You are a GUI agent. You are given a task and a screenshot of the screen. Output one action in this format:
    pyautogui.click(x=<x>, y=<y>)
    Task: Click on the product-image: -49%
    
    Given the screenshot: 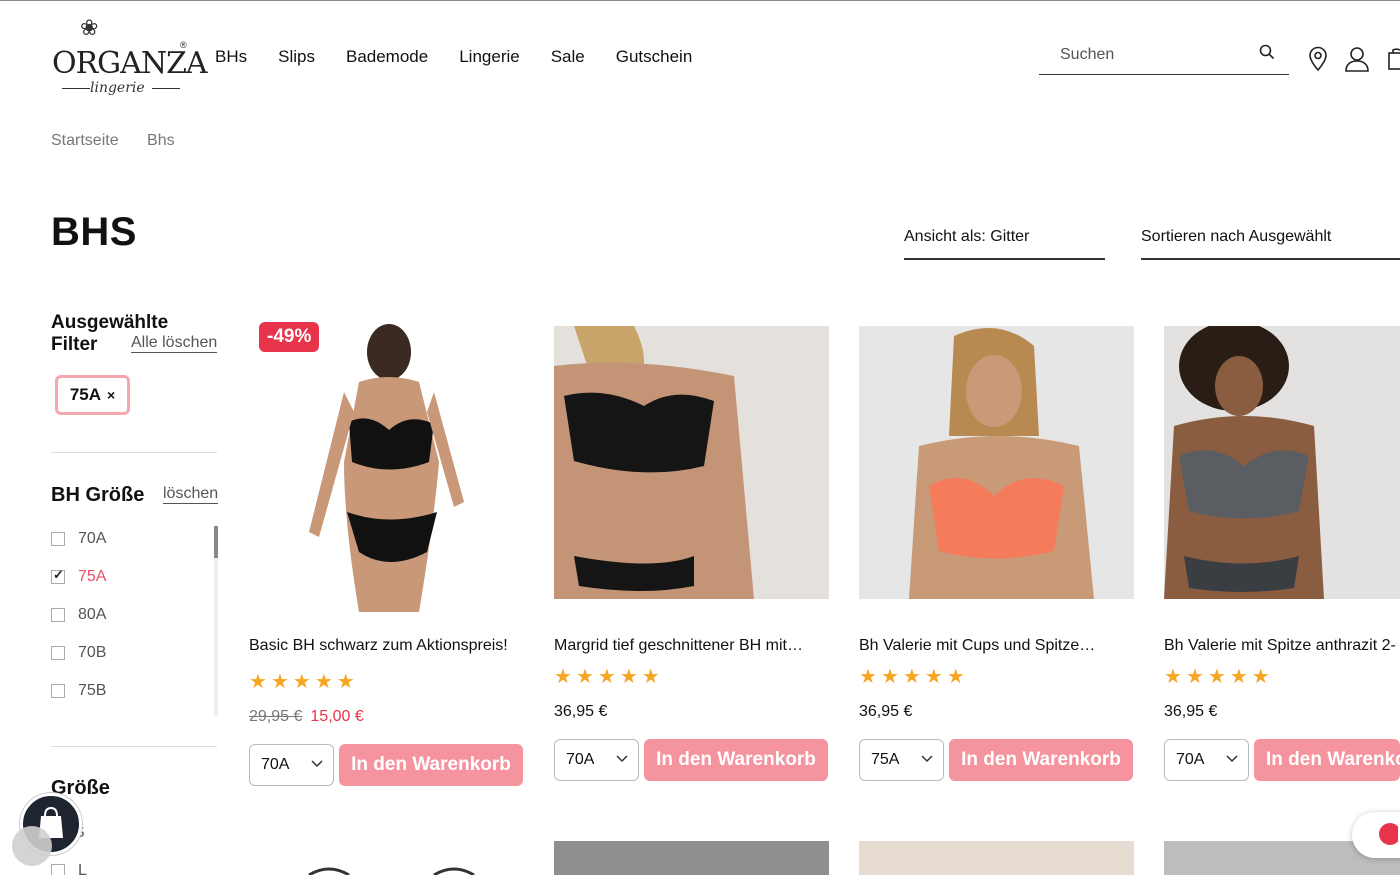 What is the action you would take?
    pyautogui.click(x=386, y=462)
    